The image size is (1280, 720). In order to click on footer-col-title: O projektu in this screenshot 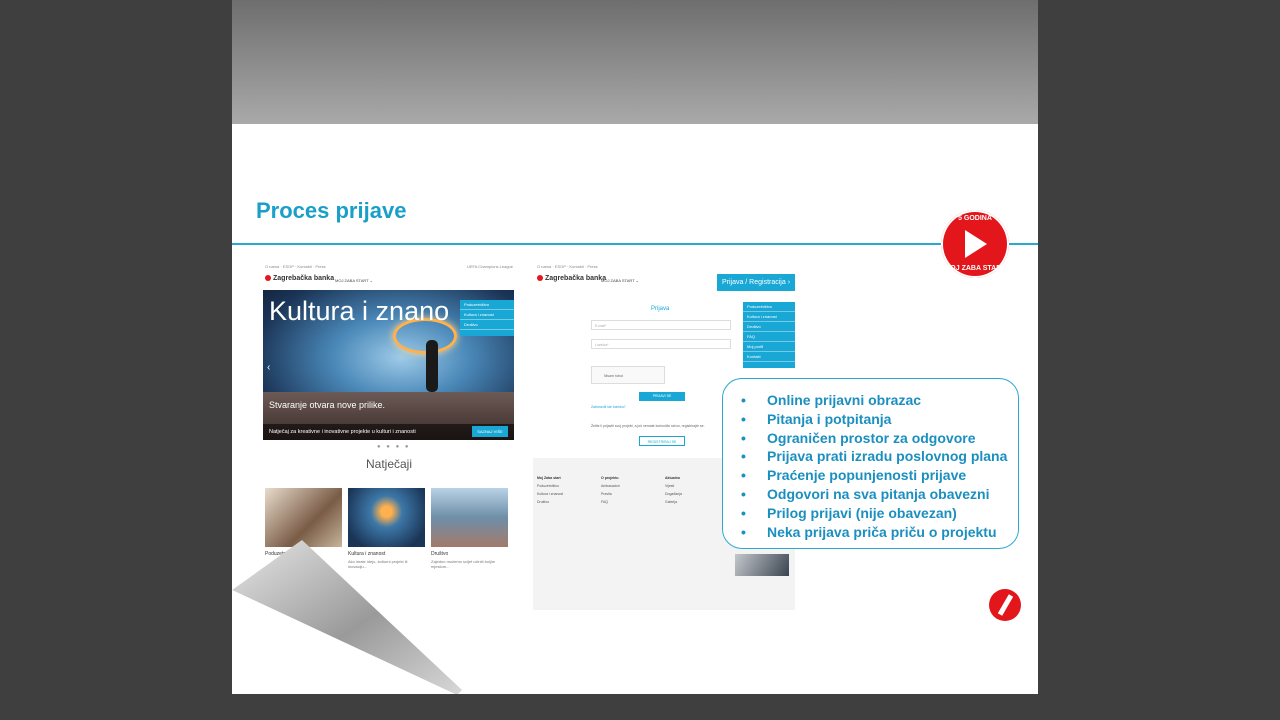, I will do `click(610, 478)`.